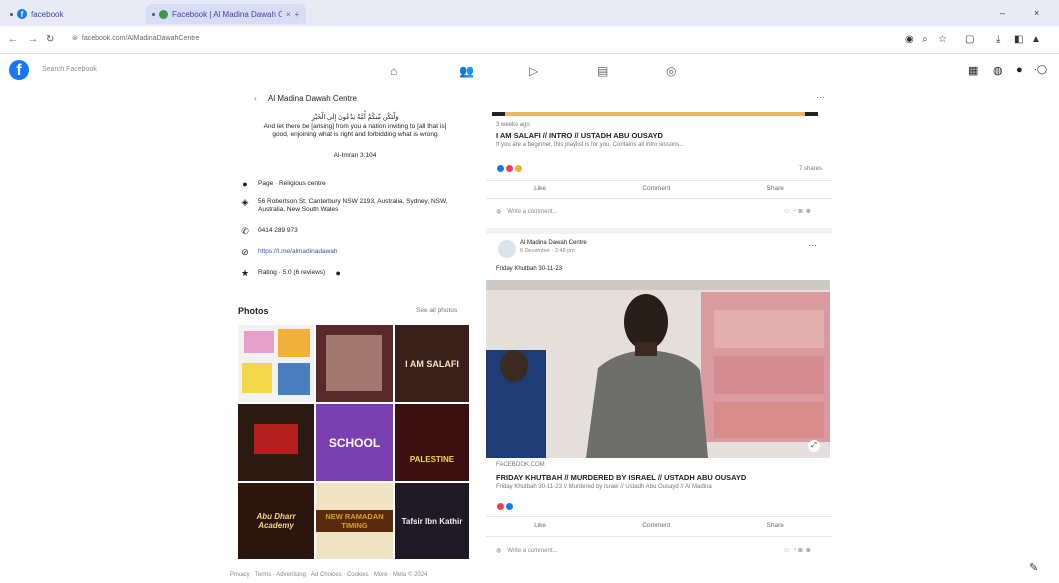  Describe the element at coordinates (533, 71) in the screenshot. I see `watch-icon: ▷` at that location.